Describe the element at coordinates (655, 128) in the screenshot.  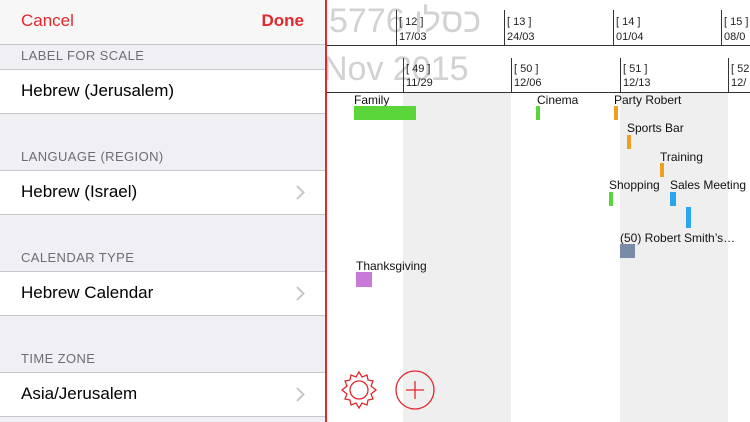
I see `event-label-sports-bar: Sports Bar` at that location.